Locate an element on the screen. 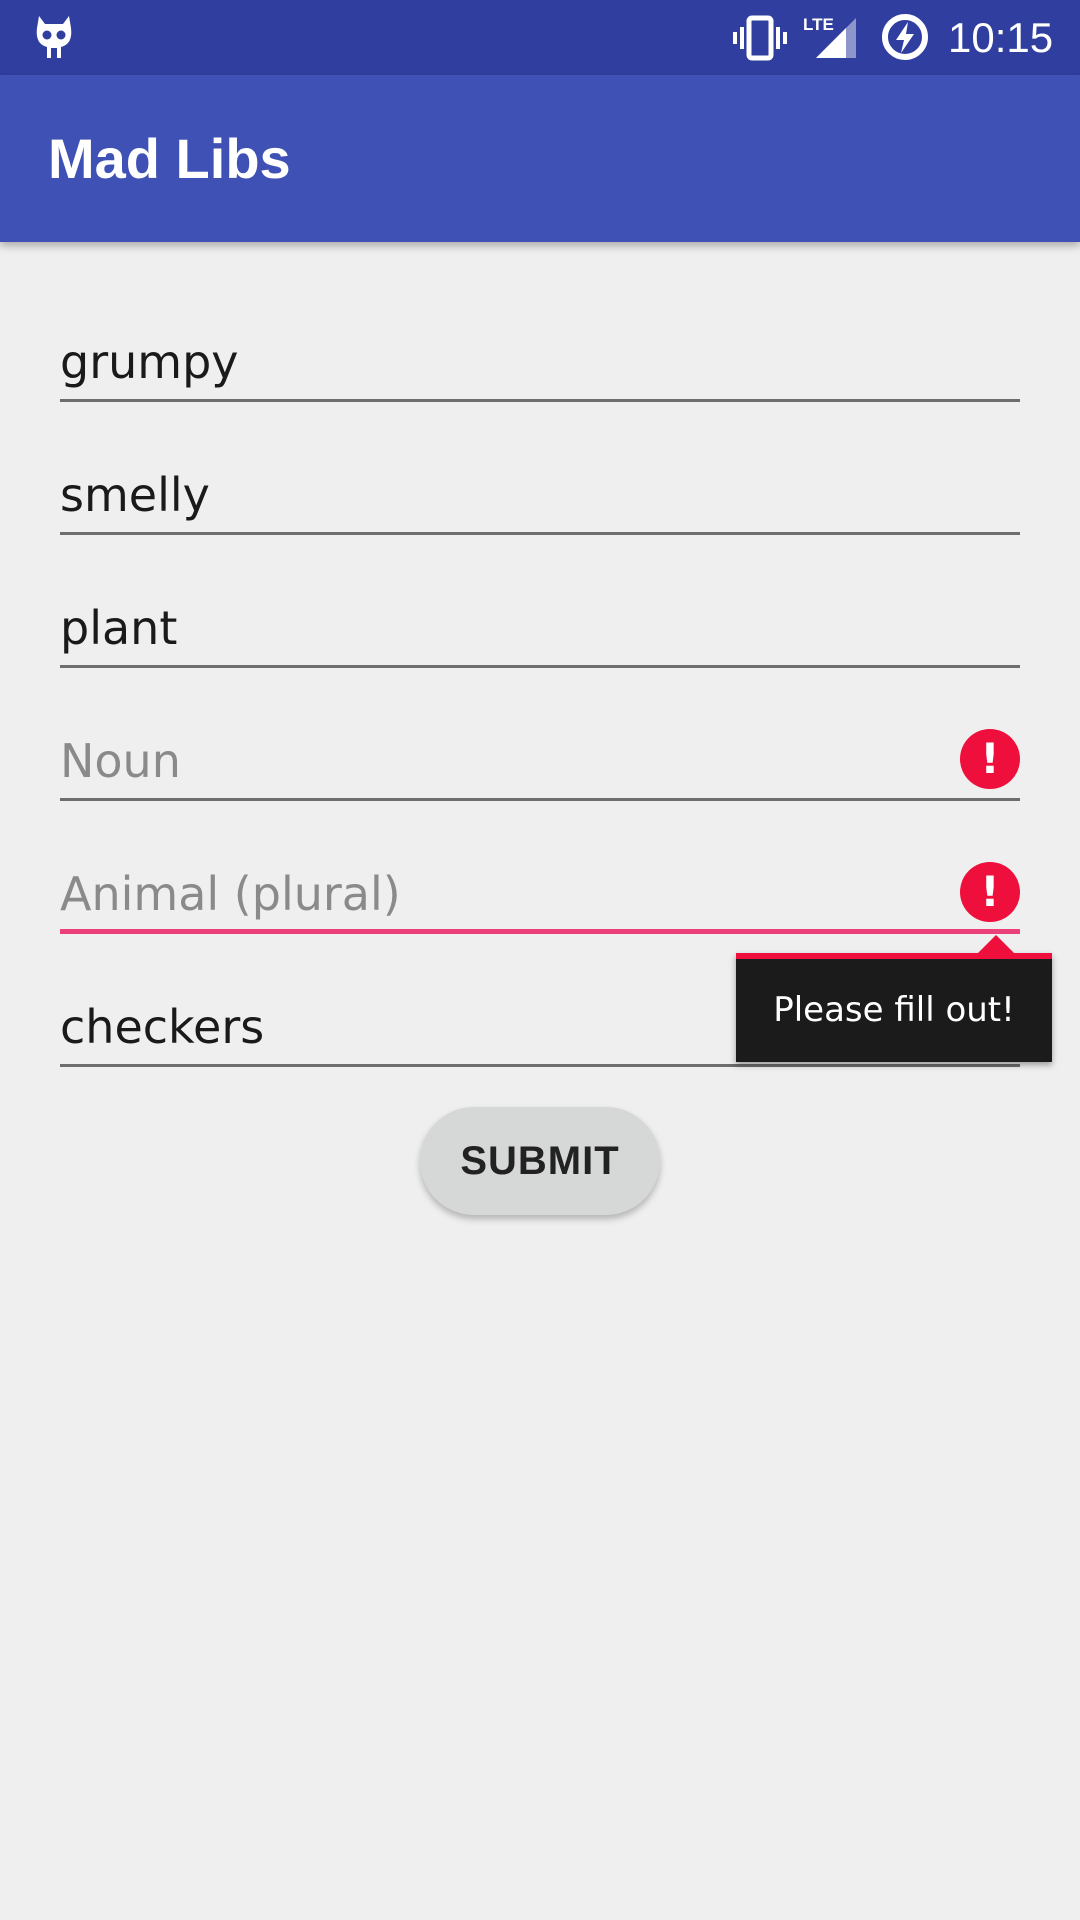 The image size is (1080, 1920). submit-button: SUBMIT is located at coordinates (540, 1161).